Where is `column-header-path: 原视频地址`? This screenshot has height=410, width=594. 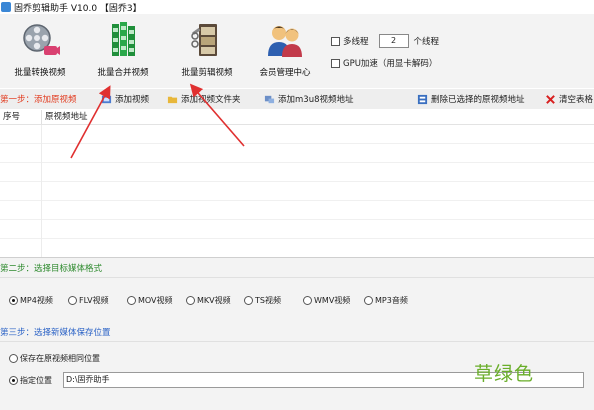
column-header-path: 原视频地址 is located at coordinates (66, 117).